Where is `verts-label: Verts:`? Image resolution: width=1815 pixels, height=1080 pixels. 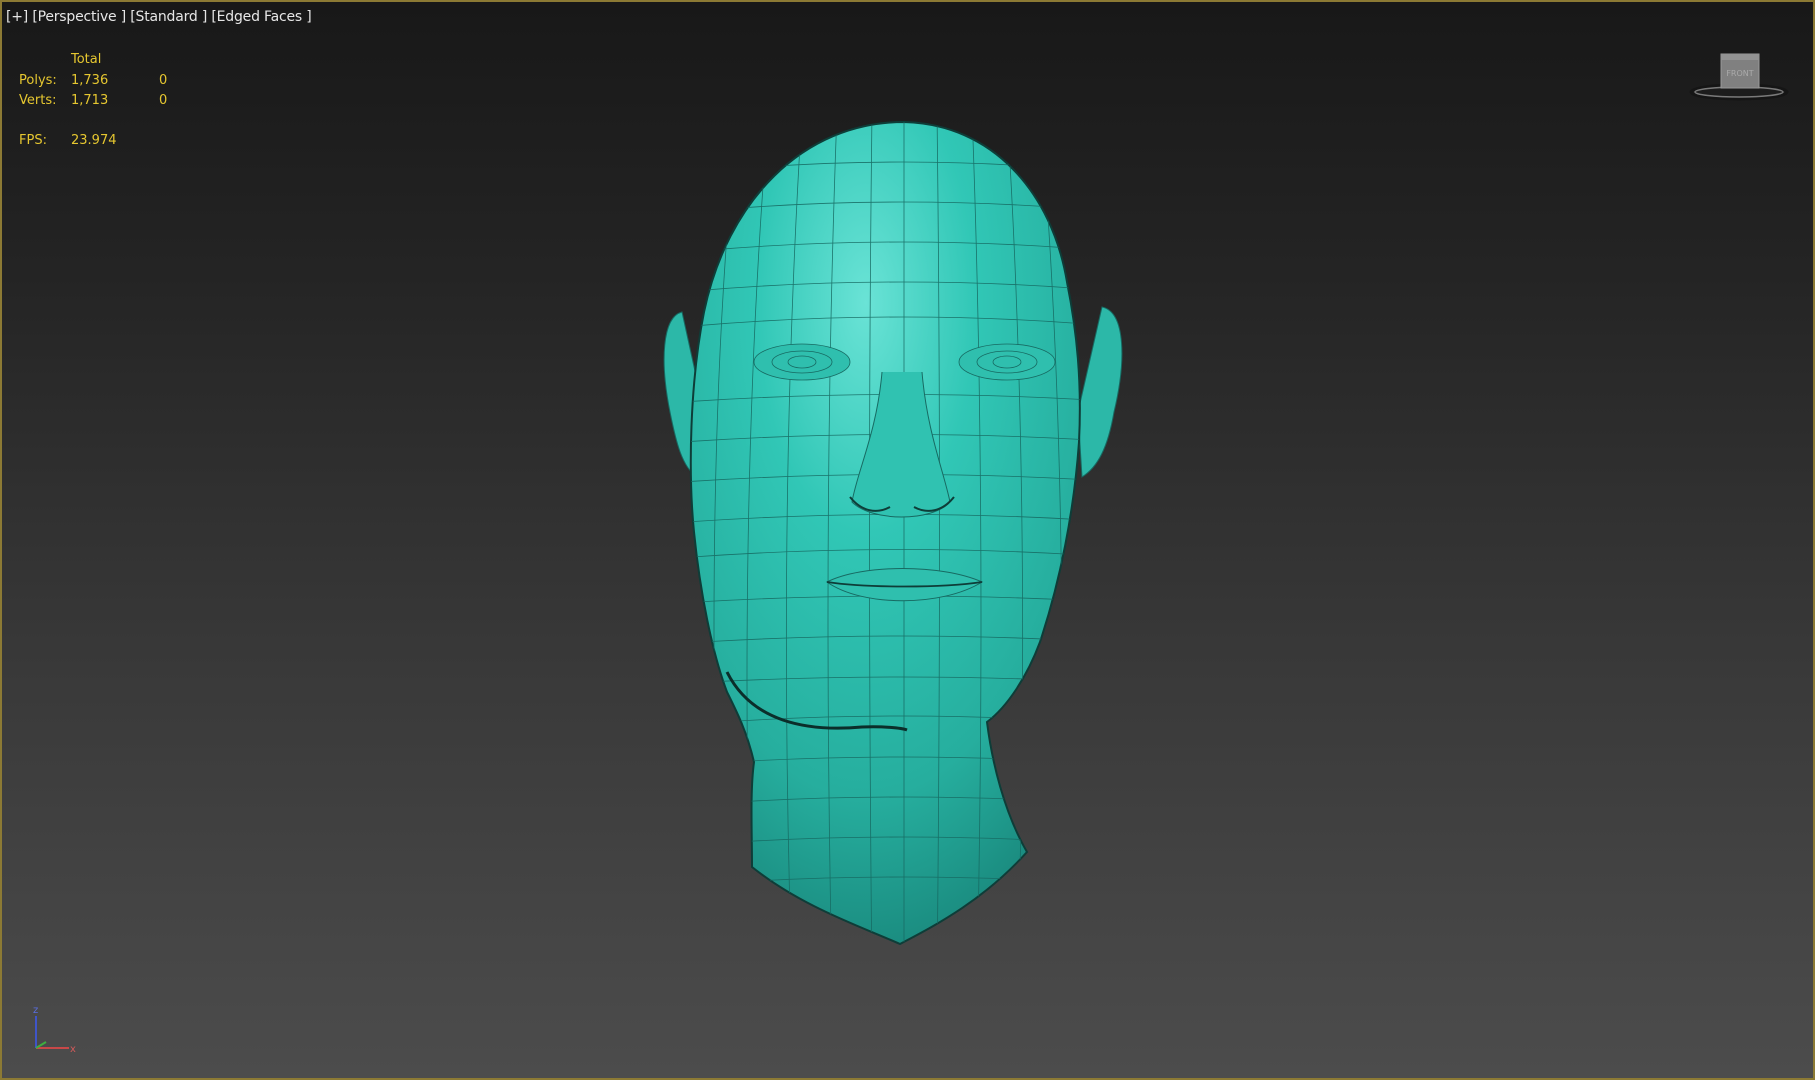 verts-label: Verts: is located at coordinates (38, 100).